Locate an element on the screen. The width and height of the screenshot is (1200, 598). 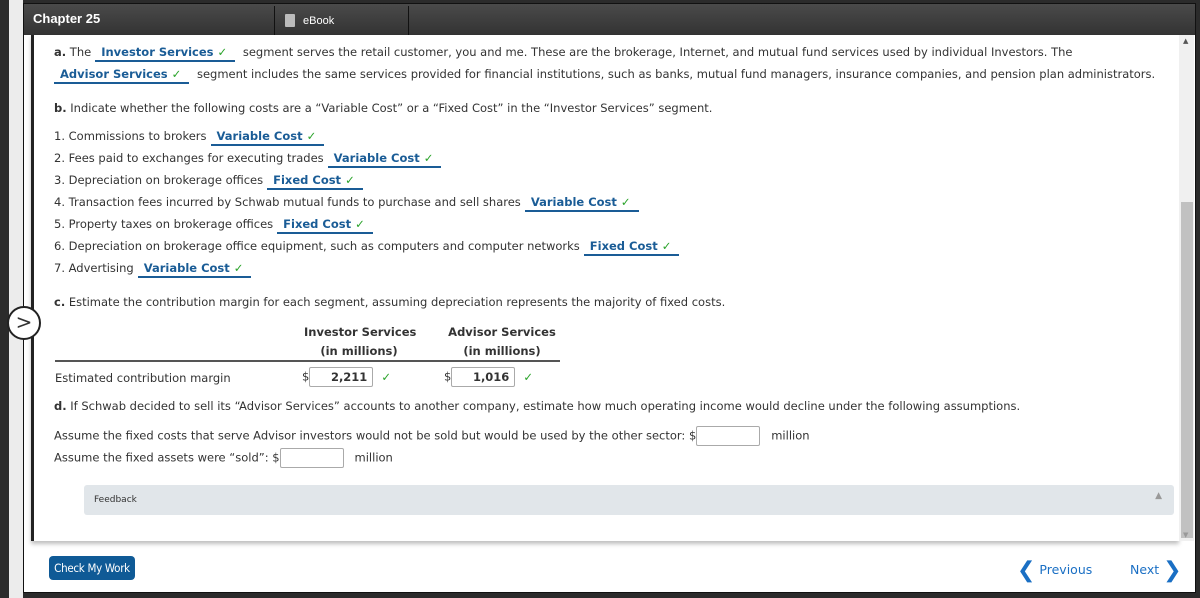
cost-text: 3. Depreciation on brokerage offices is located at coordinates (159, 180).